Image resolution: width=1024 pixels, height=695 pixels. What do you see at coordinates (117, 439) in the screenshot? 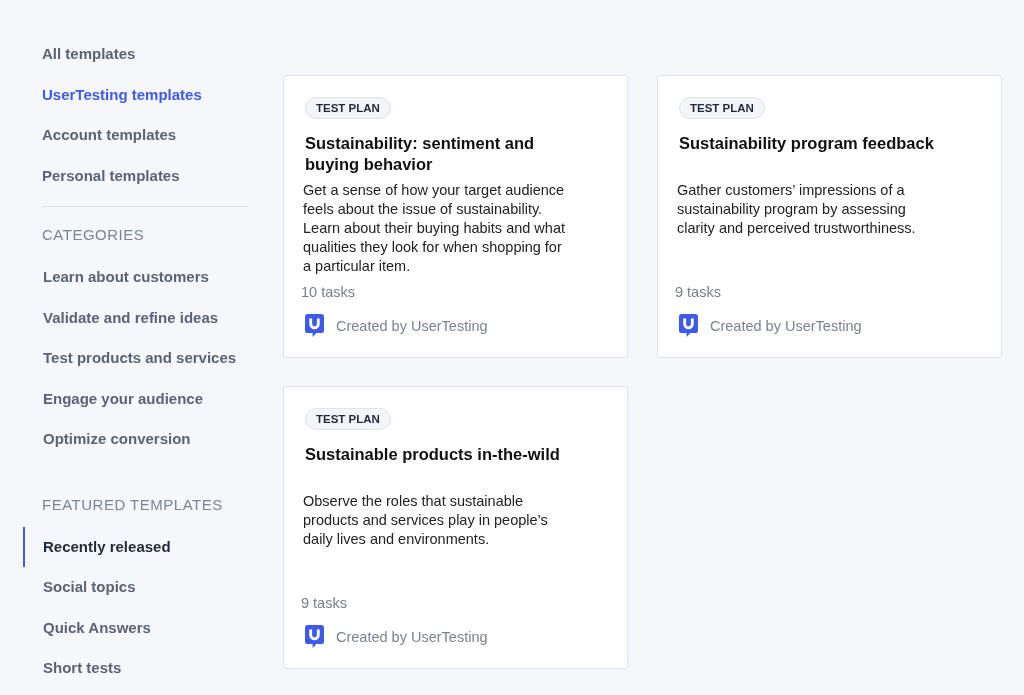
I see `sidebar-link: Optimize conversion` at bounding box center [117, 439].